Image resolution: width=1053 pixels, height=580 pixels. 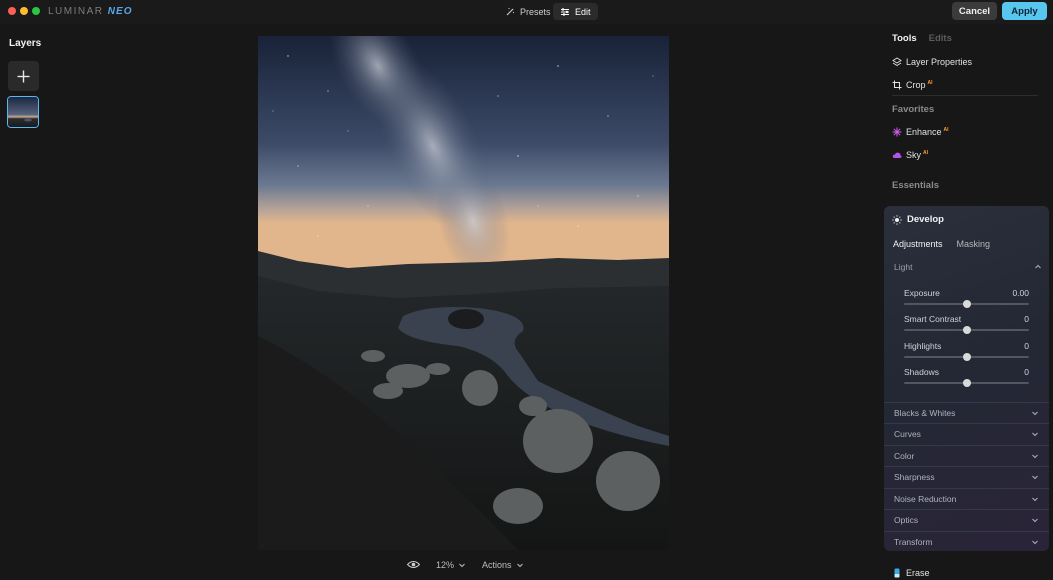 I want to click on light-section-header: Light, so click(x=968, y=267).